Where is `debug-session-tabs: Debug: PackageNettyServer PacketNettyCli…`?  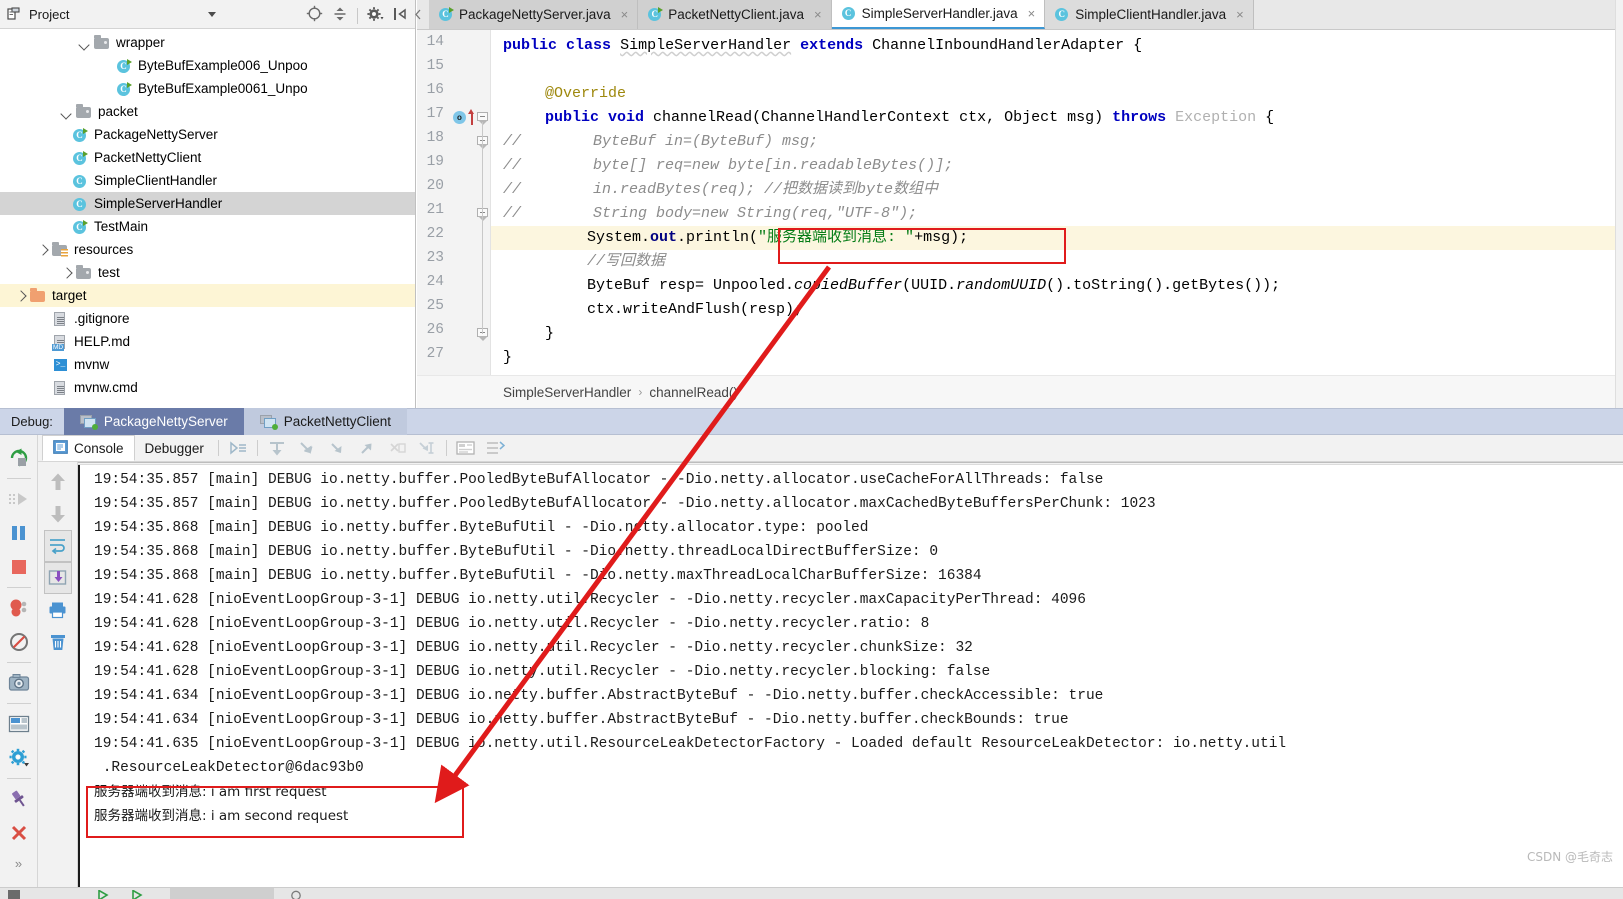 debug-session-tabs: Debug: PackageNettyServer PacketNettyCli… is located at coordinates (811, 421).